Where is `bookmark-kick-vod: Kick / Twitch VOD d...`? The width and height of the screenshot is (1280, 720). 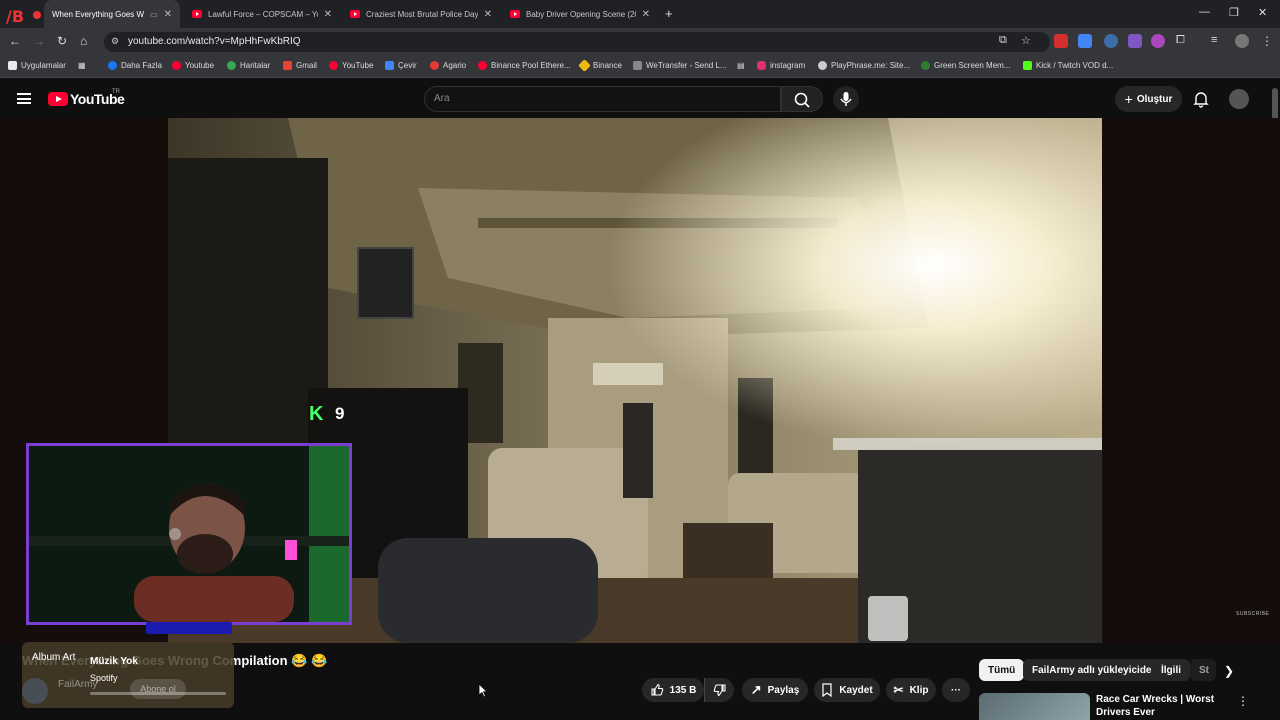 bookmark-kick-vod: Kick / Twitch VOD d... is located at coordinates (1068, 65).